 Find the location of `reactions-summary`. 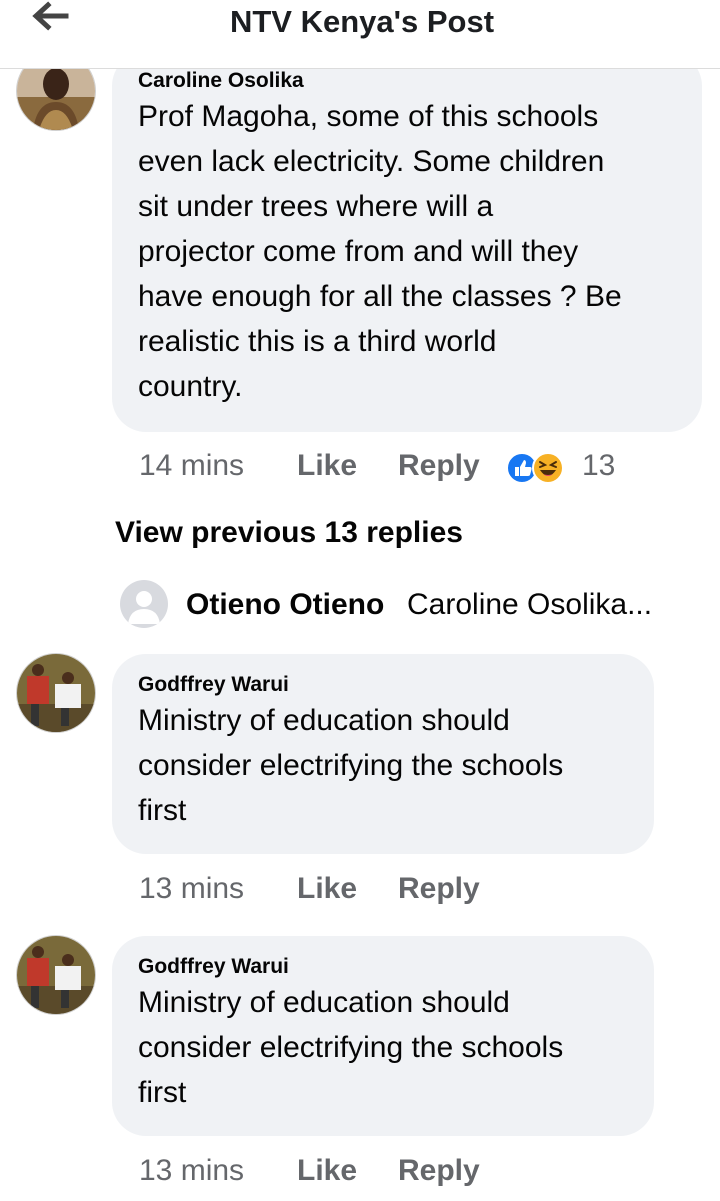

reactions-summary is located at coordinates (536, 468).